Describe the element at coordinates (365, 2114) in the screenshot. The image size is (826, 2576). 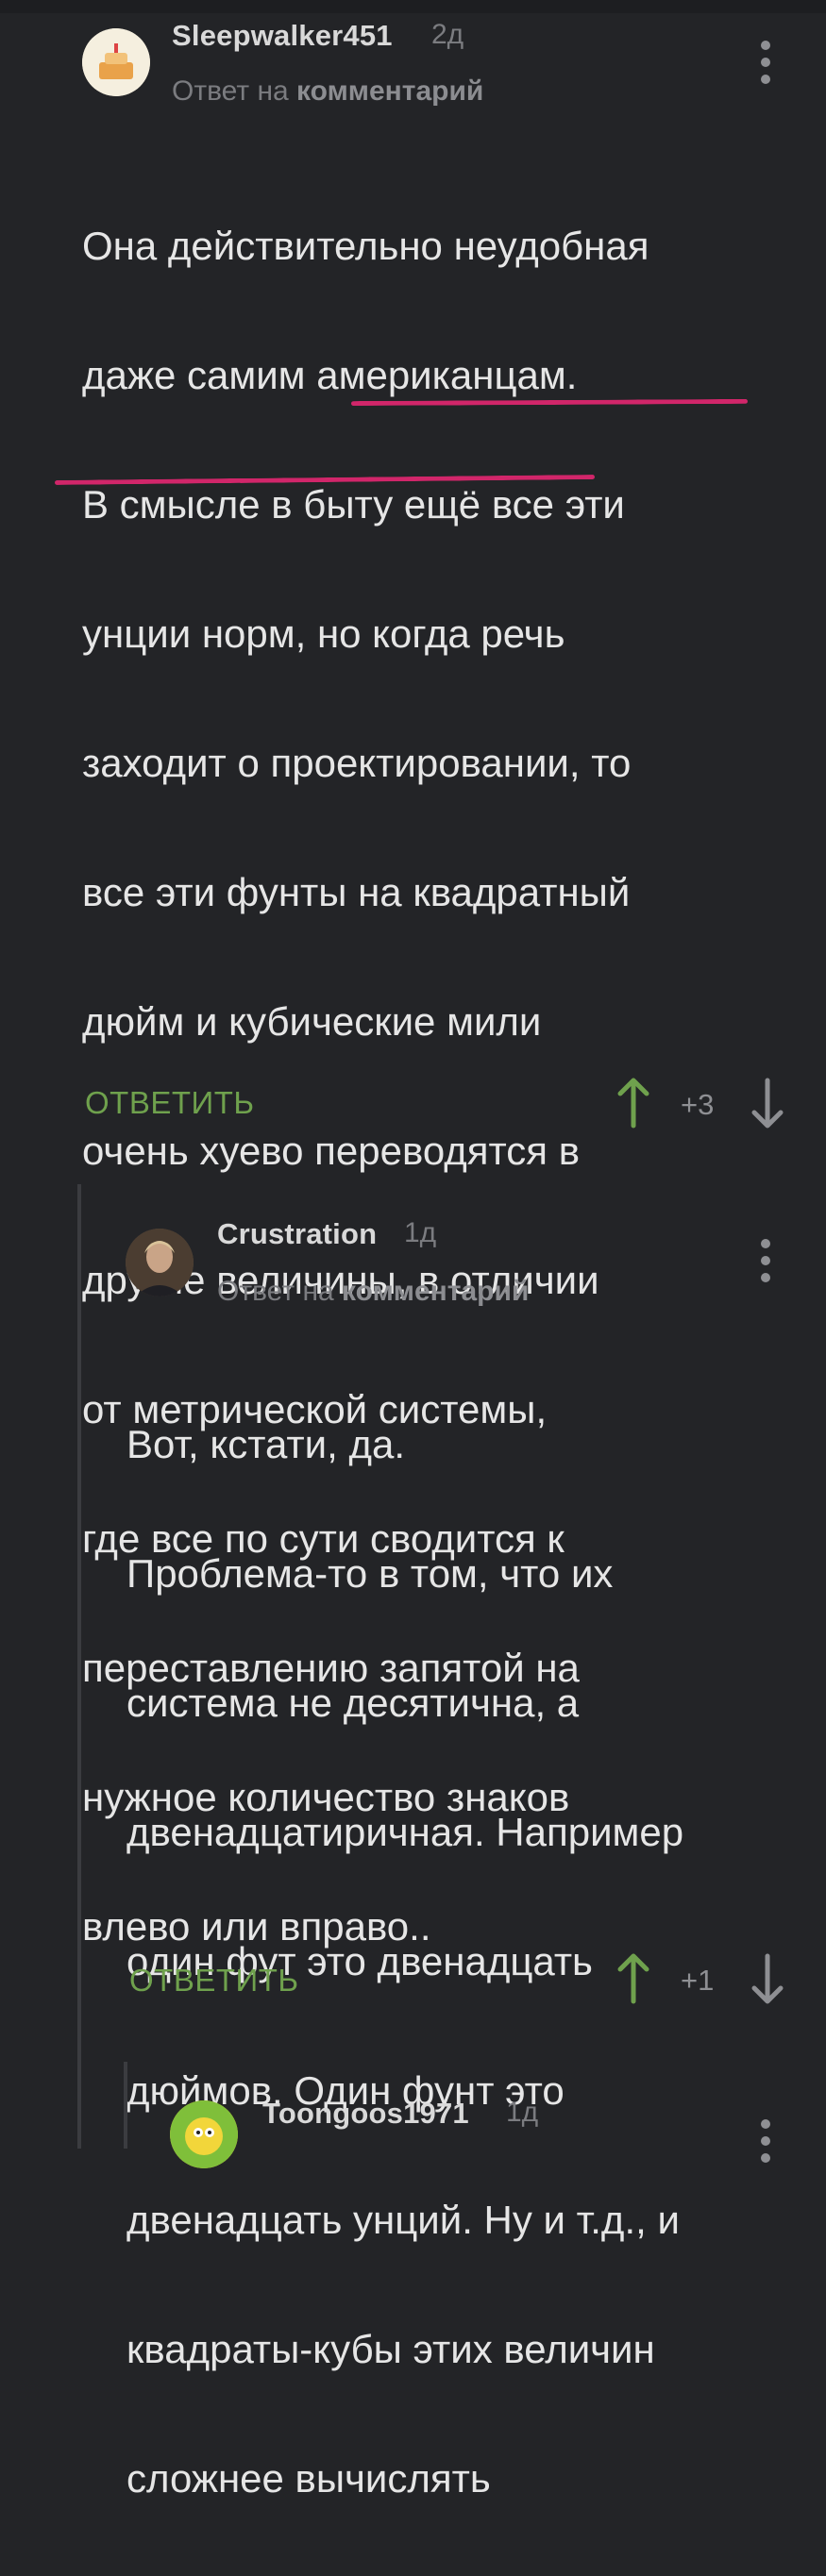
I see `author-name: Toongoos1971` at that location.